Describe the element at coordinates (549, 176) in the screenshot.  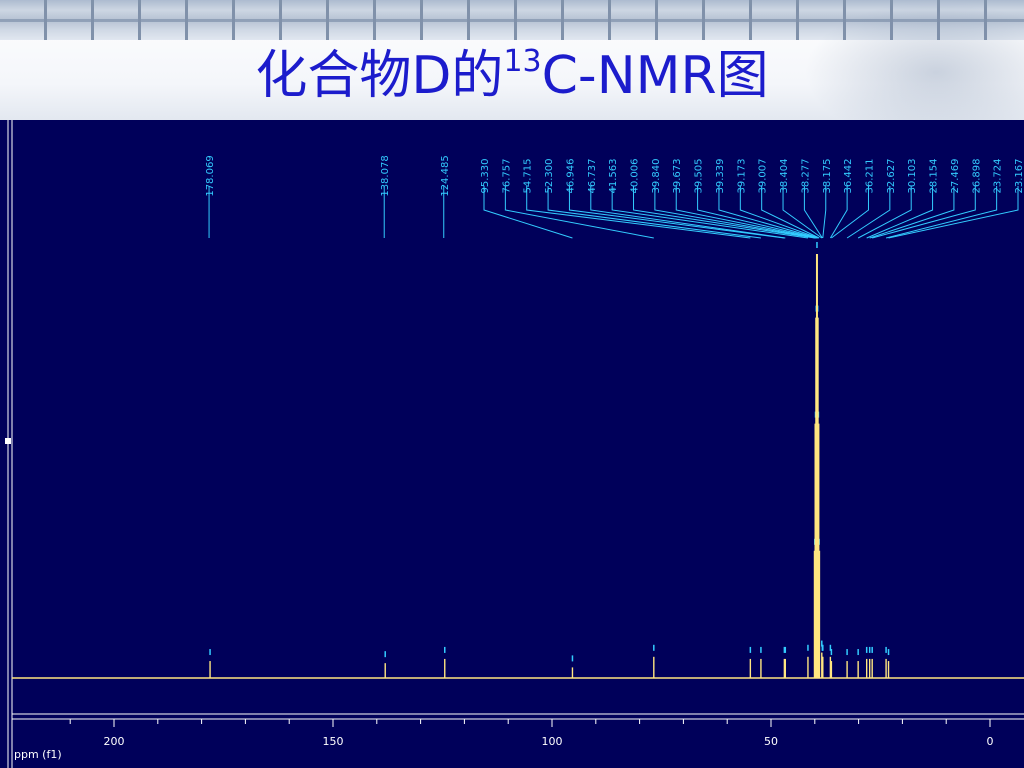
I see `peak-label: 52.300` at that location.